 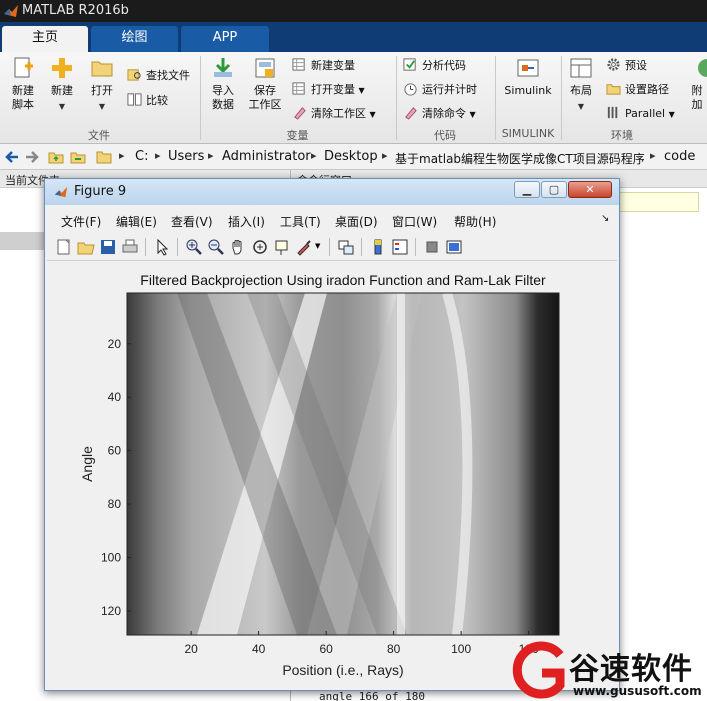 I want to click on addons-label: 附加, so click(x=697, y=97).